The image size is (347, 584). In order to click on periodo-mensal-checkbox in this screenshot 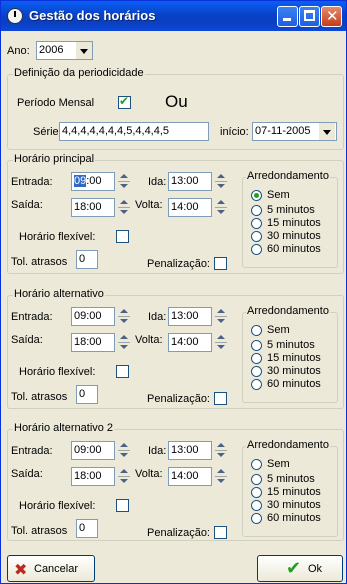, I will do `click(124, 101)`.